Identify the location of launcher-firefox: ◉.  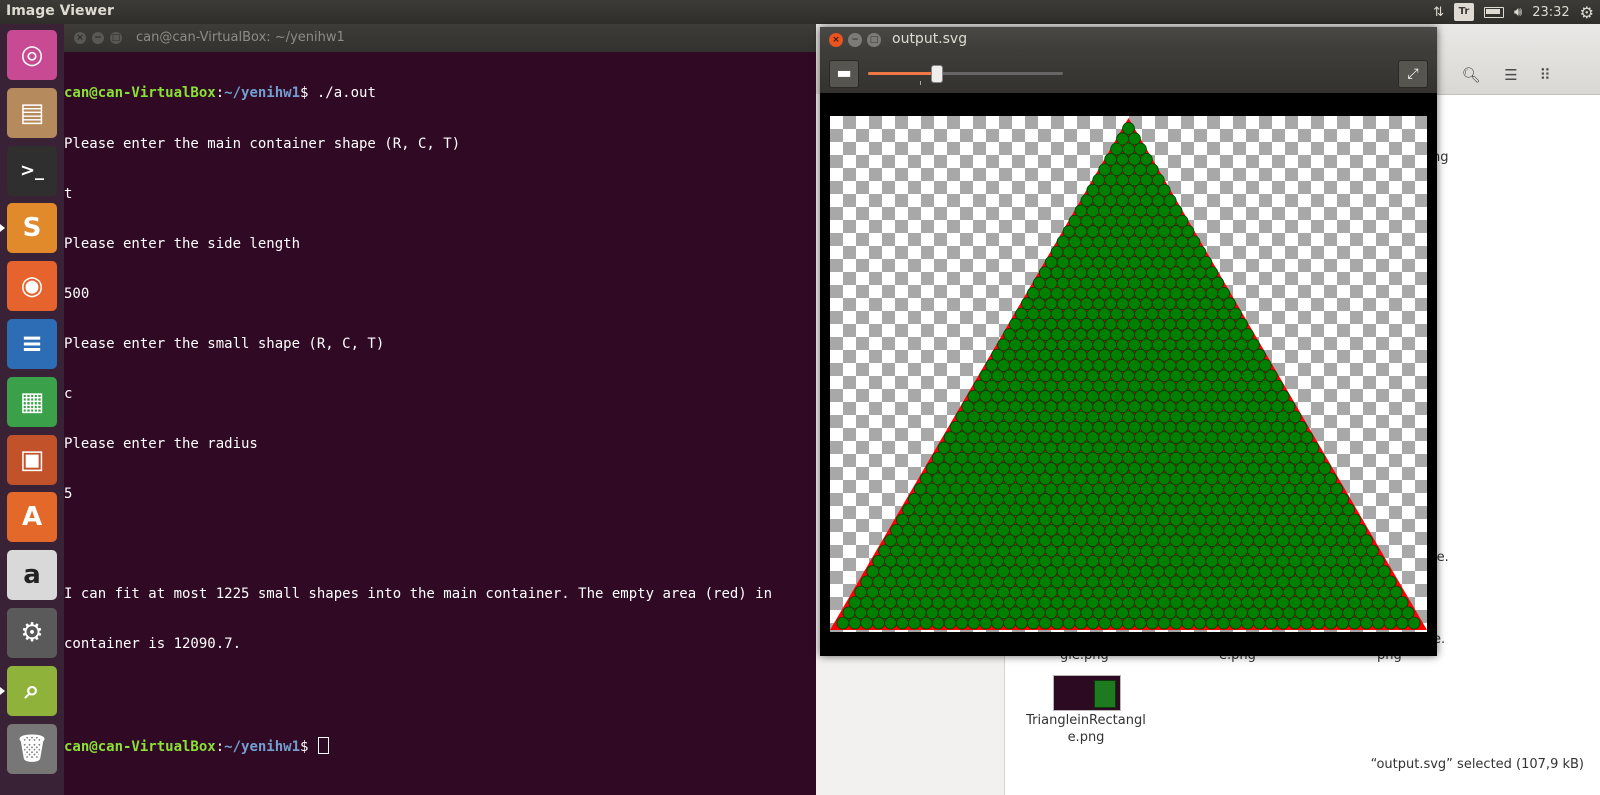
(32, 286).